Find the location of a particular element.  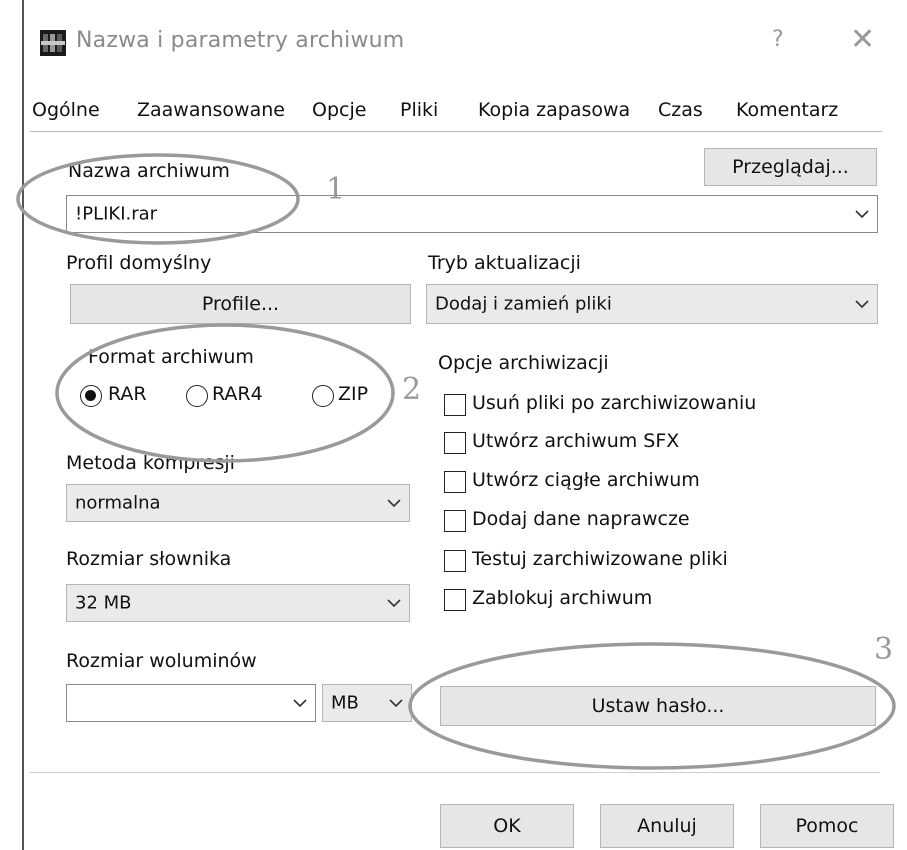

radio-zip-label: ZIP is located at coordinates (353, 394).